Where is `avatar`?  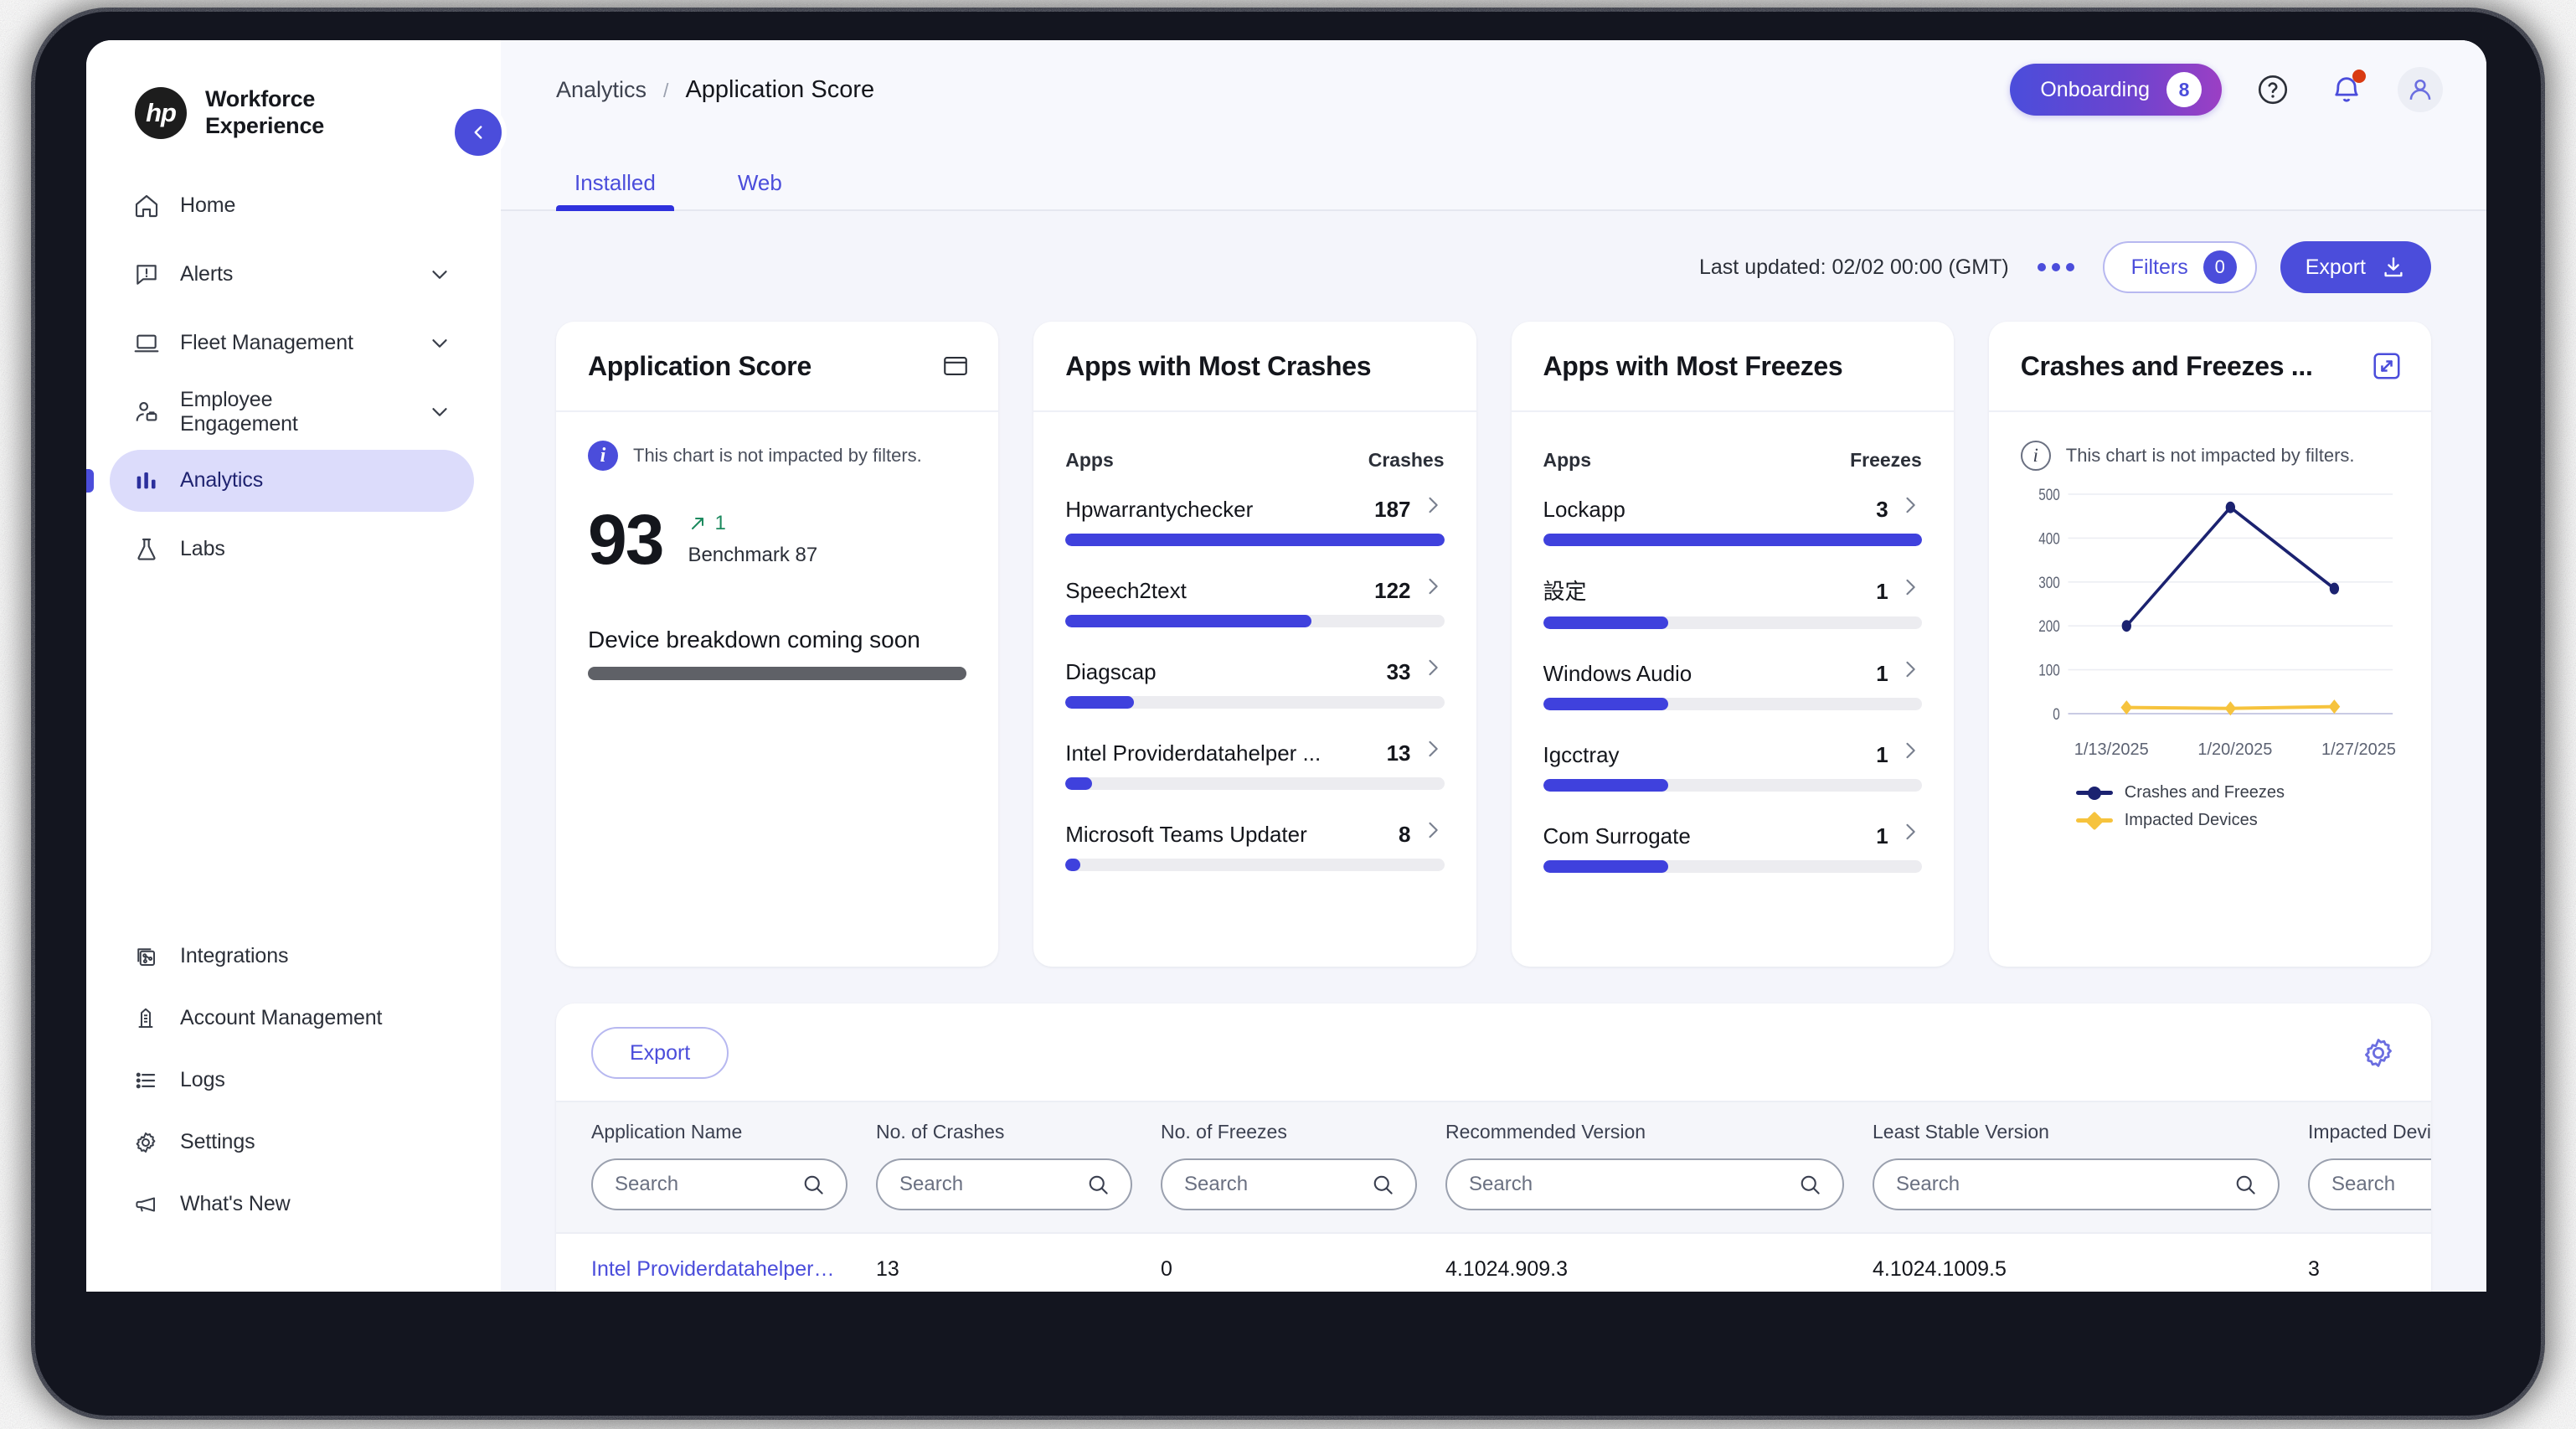
avatar is located at coordinates (2420, 90).